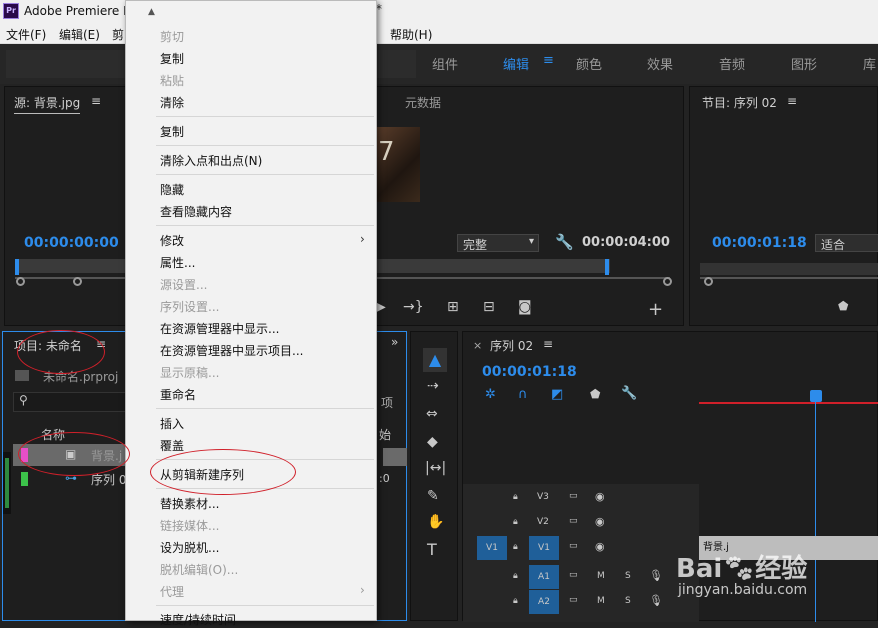 Image resolution: width=878 pixels, height=628 pixels. What do you see at coordinates (492, 548) in the screenshot?
I see `source-patch-v1: V1` at bounding box center [492, 548].